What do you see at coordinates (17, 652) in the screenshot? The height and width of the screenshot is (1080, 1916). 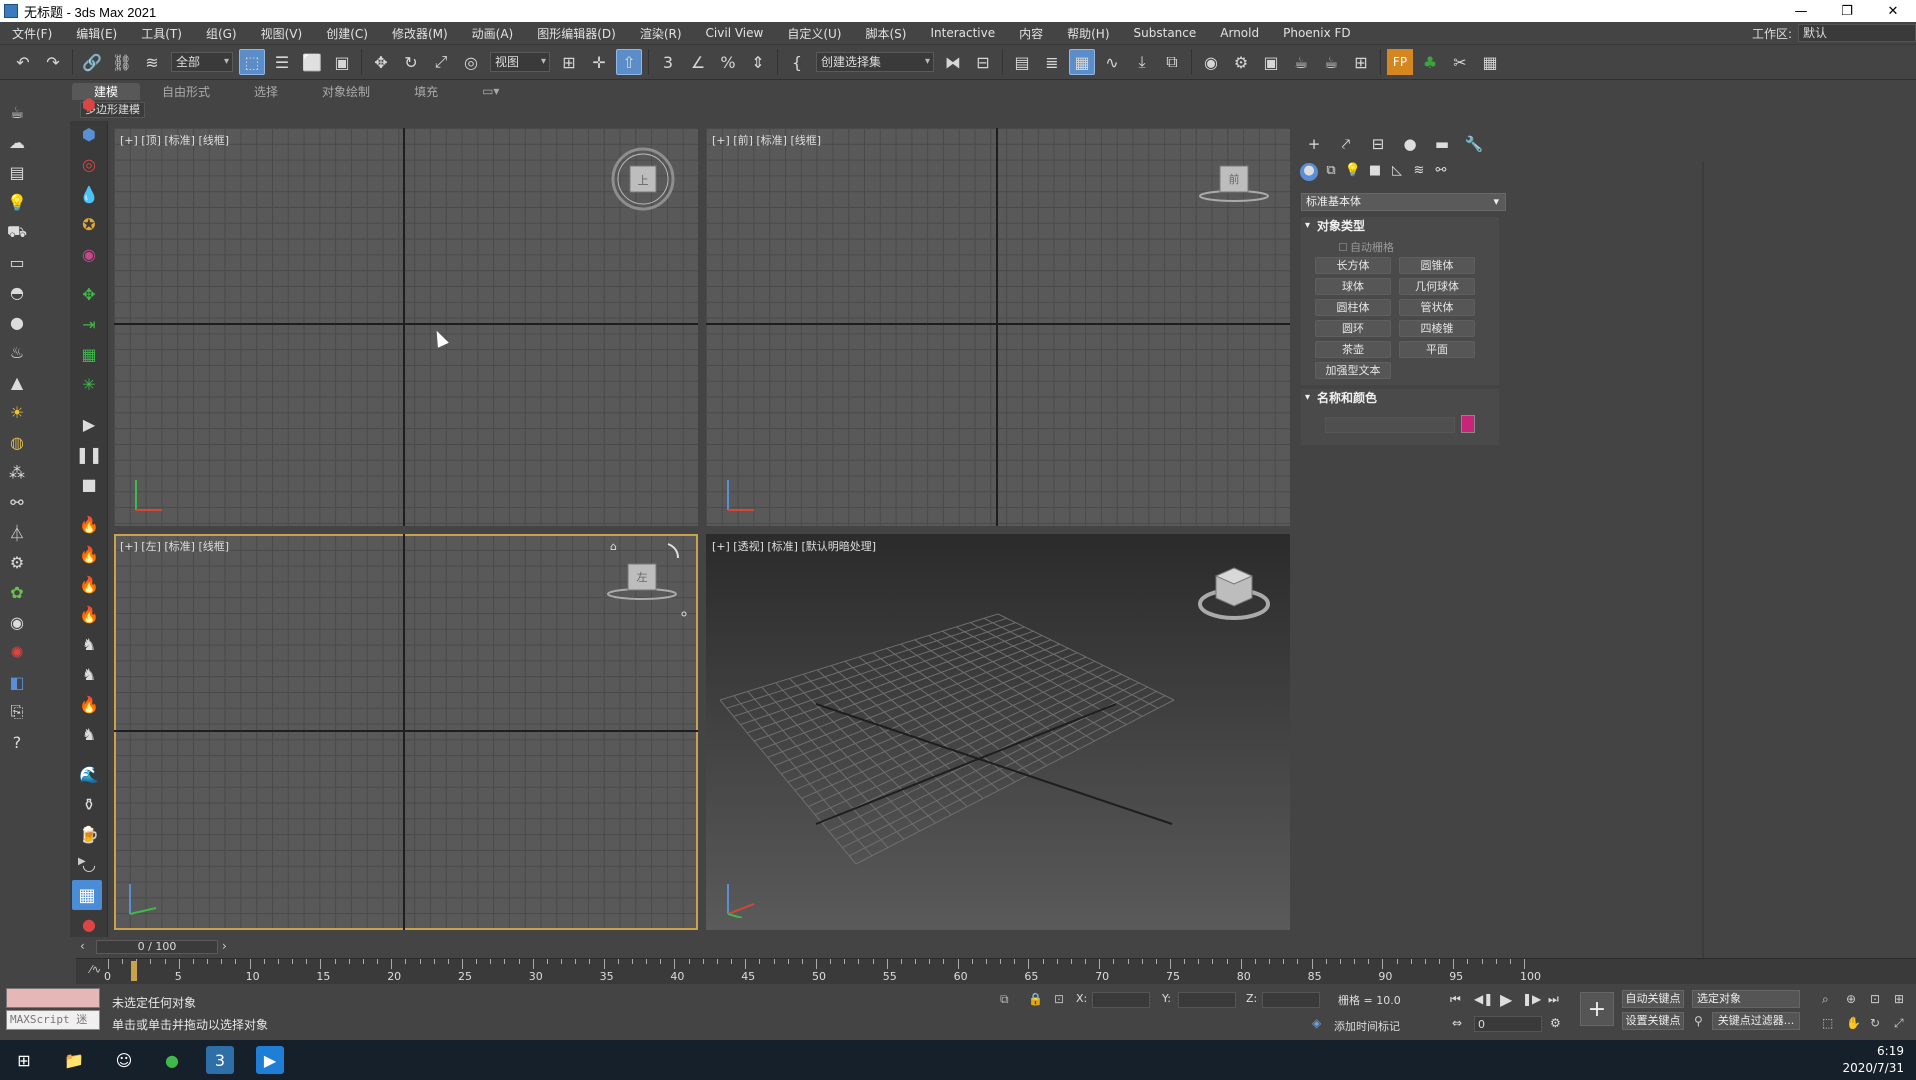 I see `palette-icon: ✺` at bounding box center [17, 652].